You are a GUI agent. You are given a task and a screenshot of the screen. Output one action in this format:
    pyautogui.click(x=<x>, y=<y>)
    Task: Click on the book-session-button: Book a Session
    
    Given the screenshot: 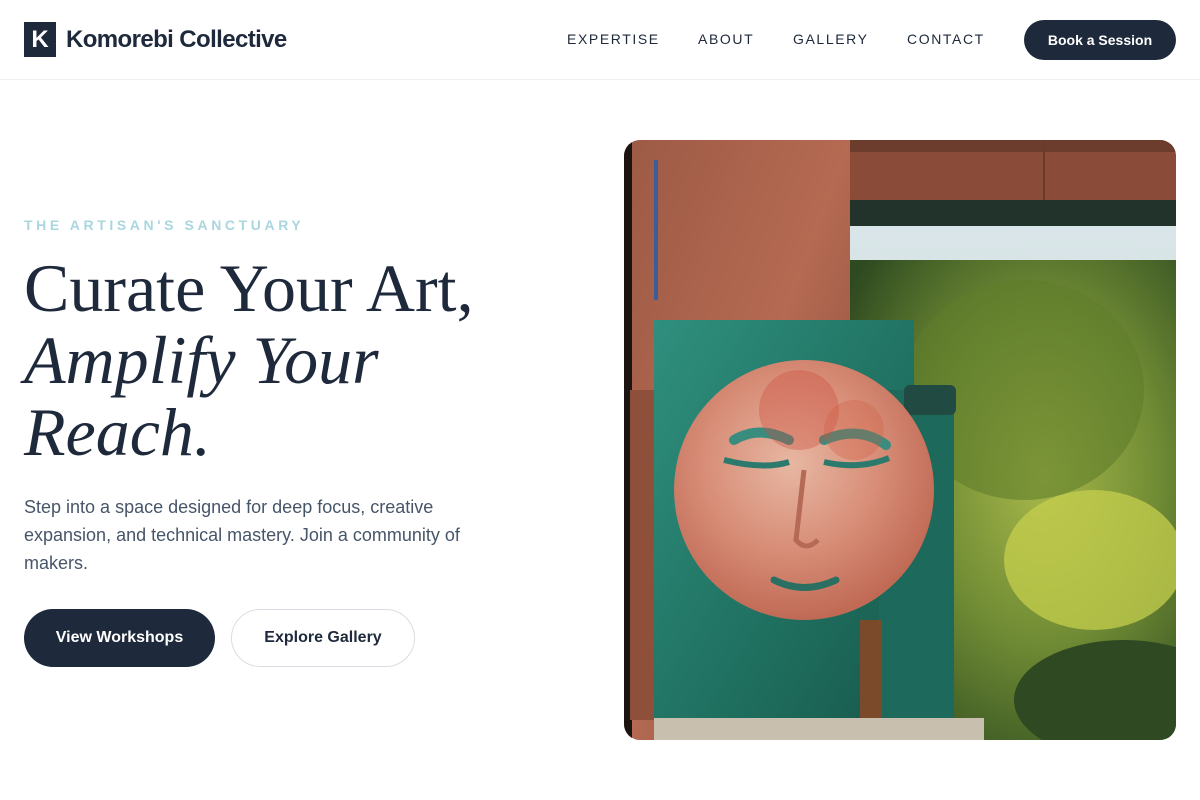 What is the action you would take?
    pyautogui.click(x=1100, y=40)
    